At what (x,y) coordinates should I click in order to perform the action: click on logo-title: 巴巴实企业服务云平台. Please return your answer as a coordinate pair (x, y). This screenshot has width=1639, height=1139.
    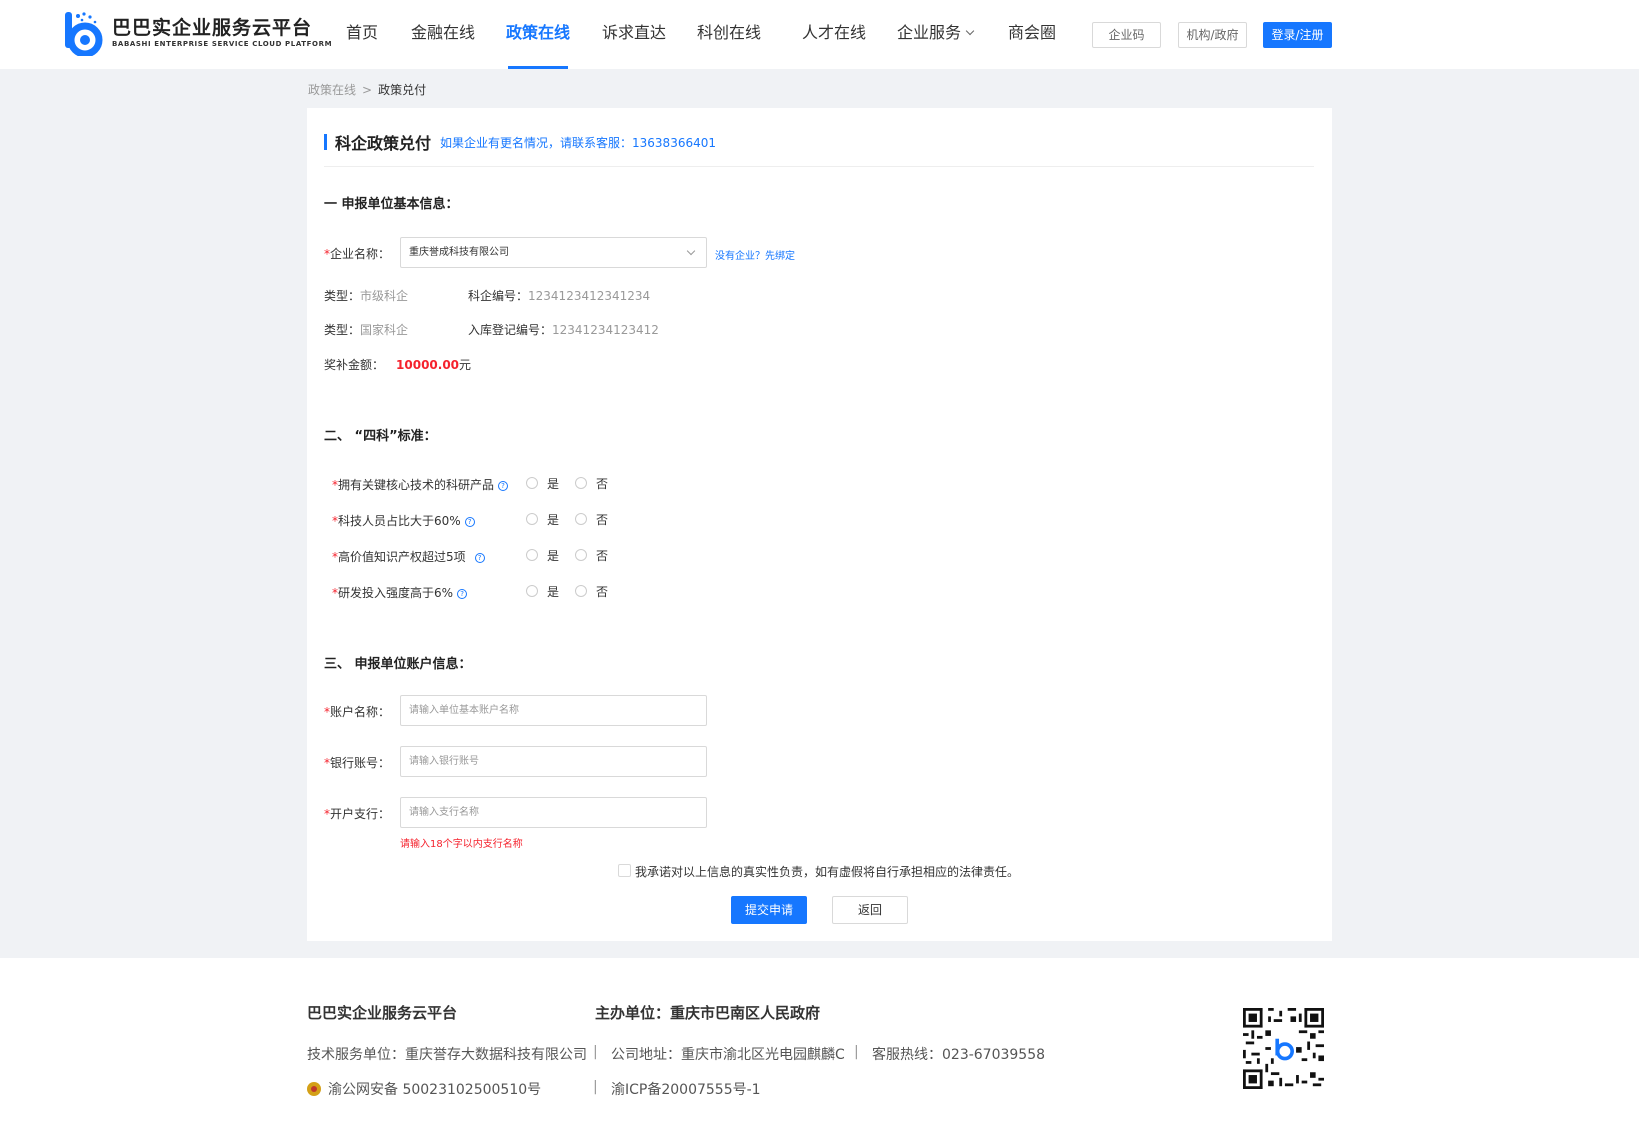
    Looking at the image, I should click on (212, 28).